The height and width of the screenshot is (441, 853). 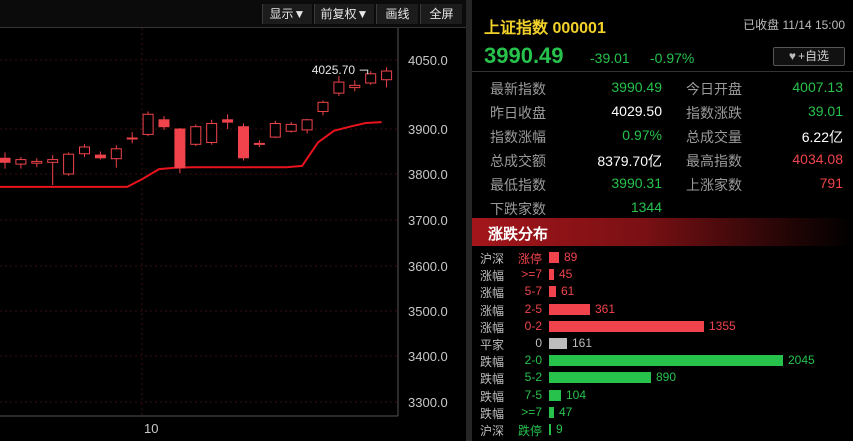 What do you see at coordinates (662, 395) in the screenshot?
I see `distribution-row: 跌幅 7-5 104` at bounding box center [662, 395].